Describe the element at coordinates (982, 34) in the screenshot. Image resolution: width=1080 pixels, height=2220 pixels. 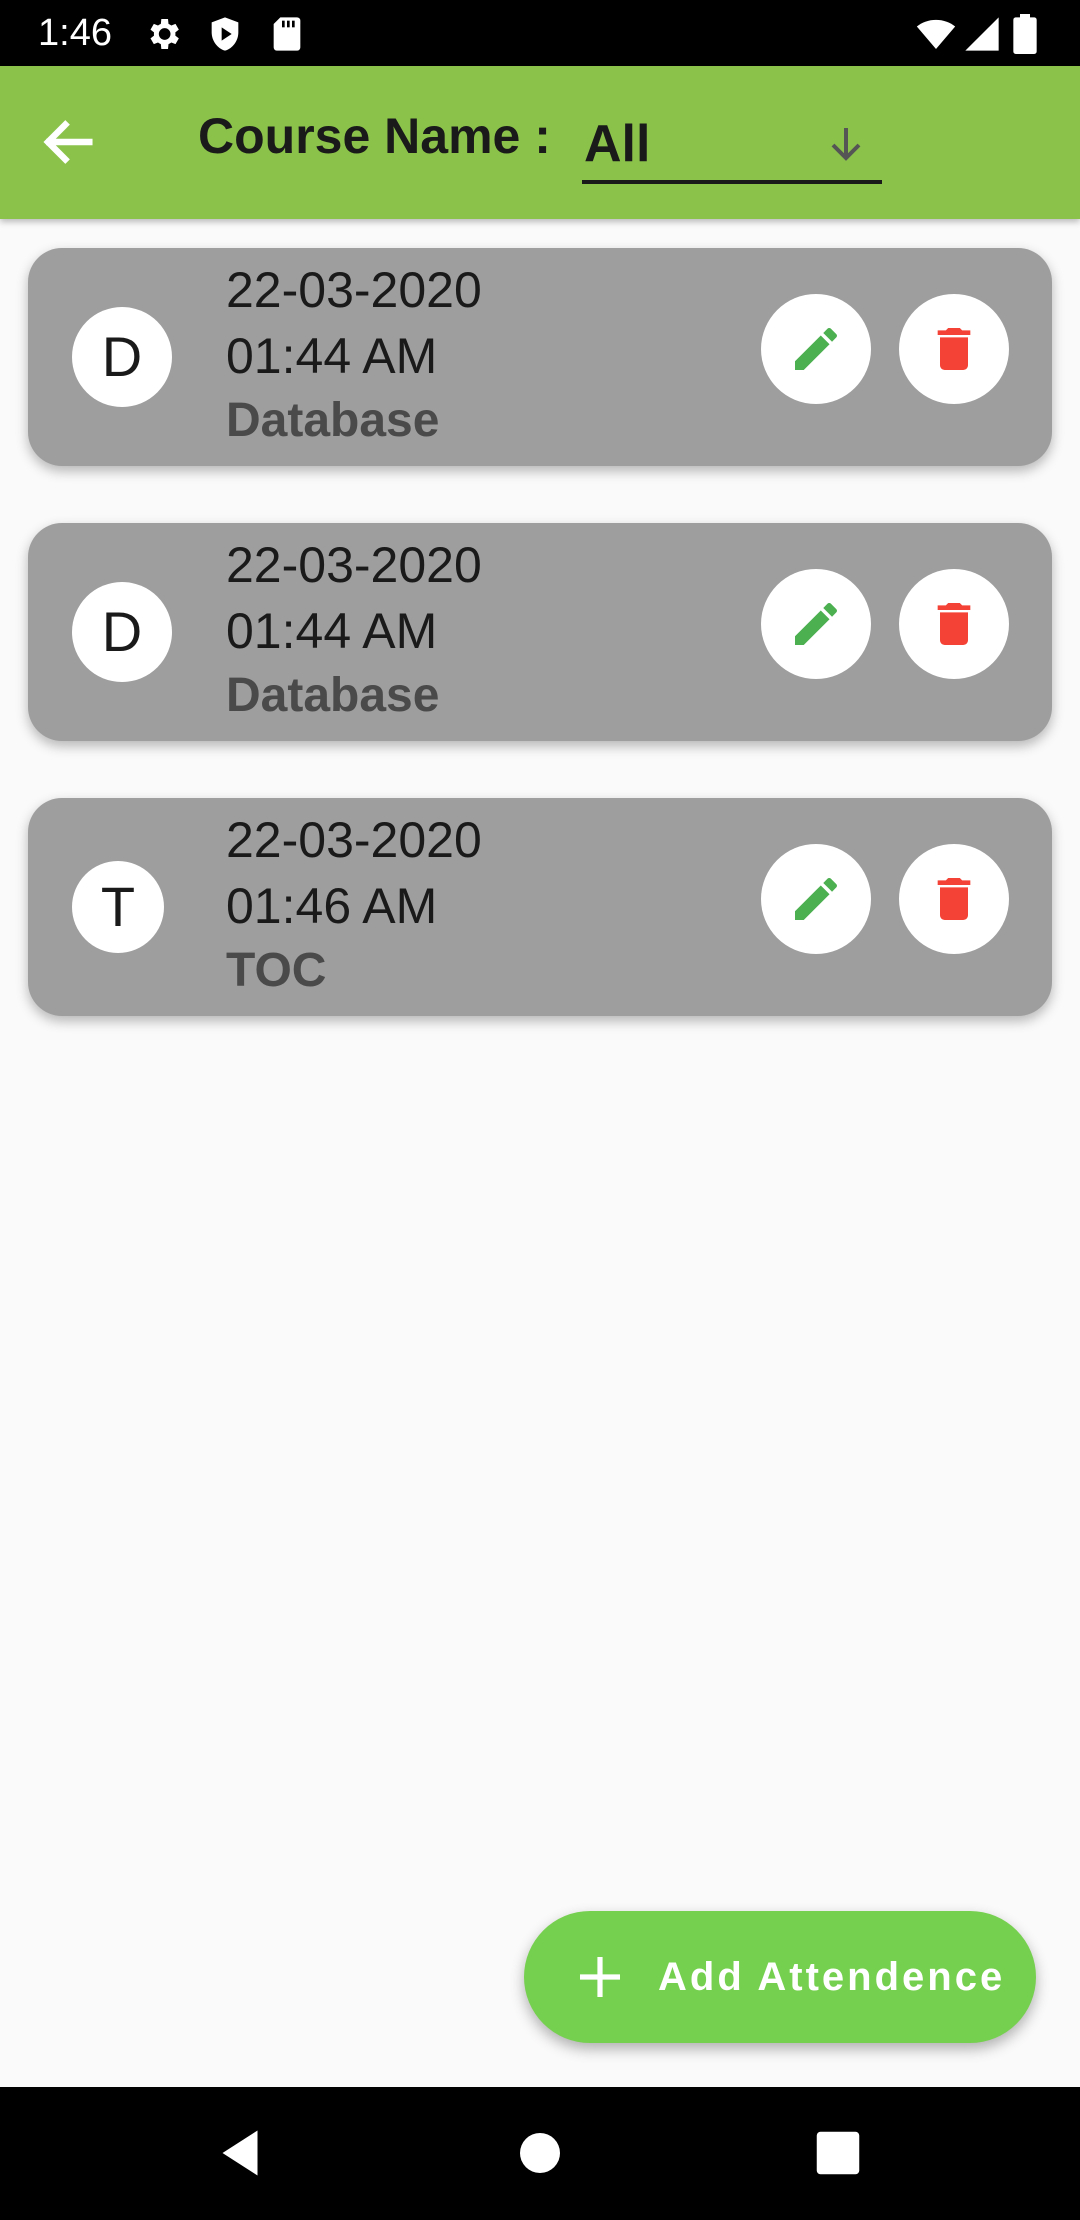
I see `signal-icon` at that location.